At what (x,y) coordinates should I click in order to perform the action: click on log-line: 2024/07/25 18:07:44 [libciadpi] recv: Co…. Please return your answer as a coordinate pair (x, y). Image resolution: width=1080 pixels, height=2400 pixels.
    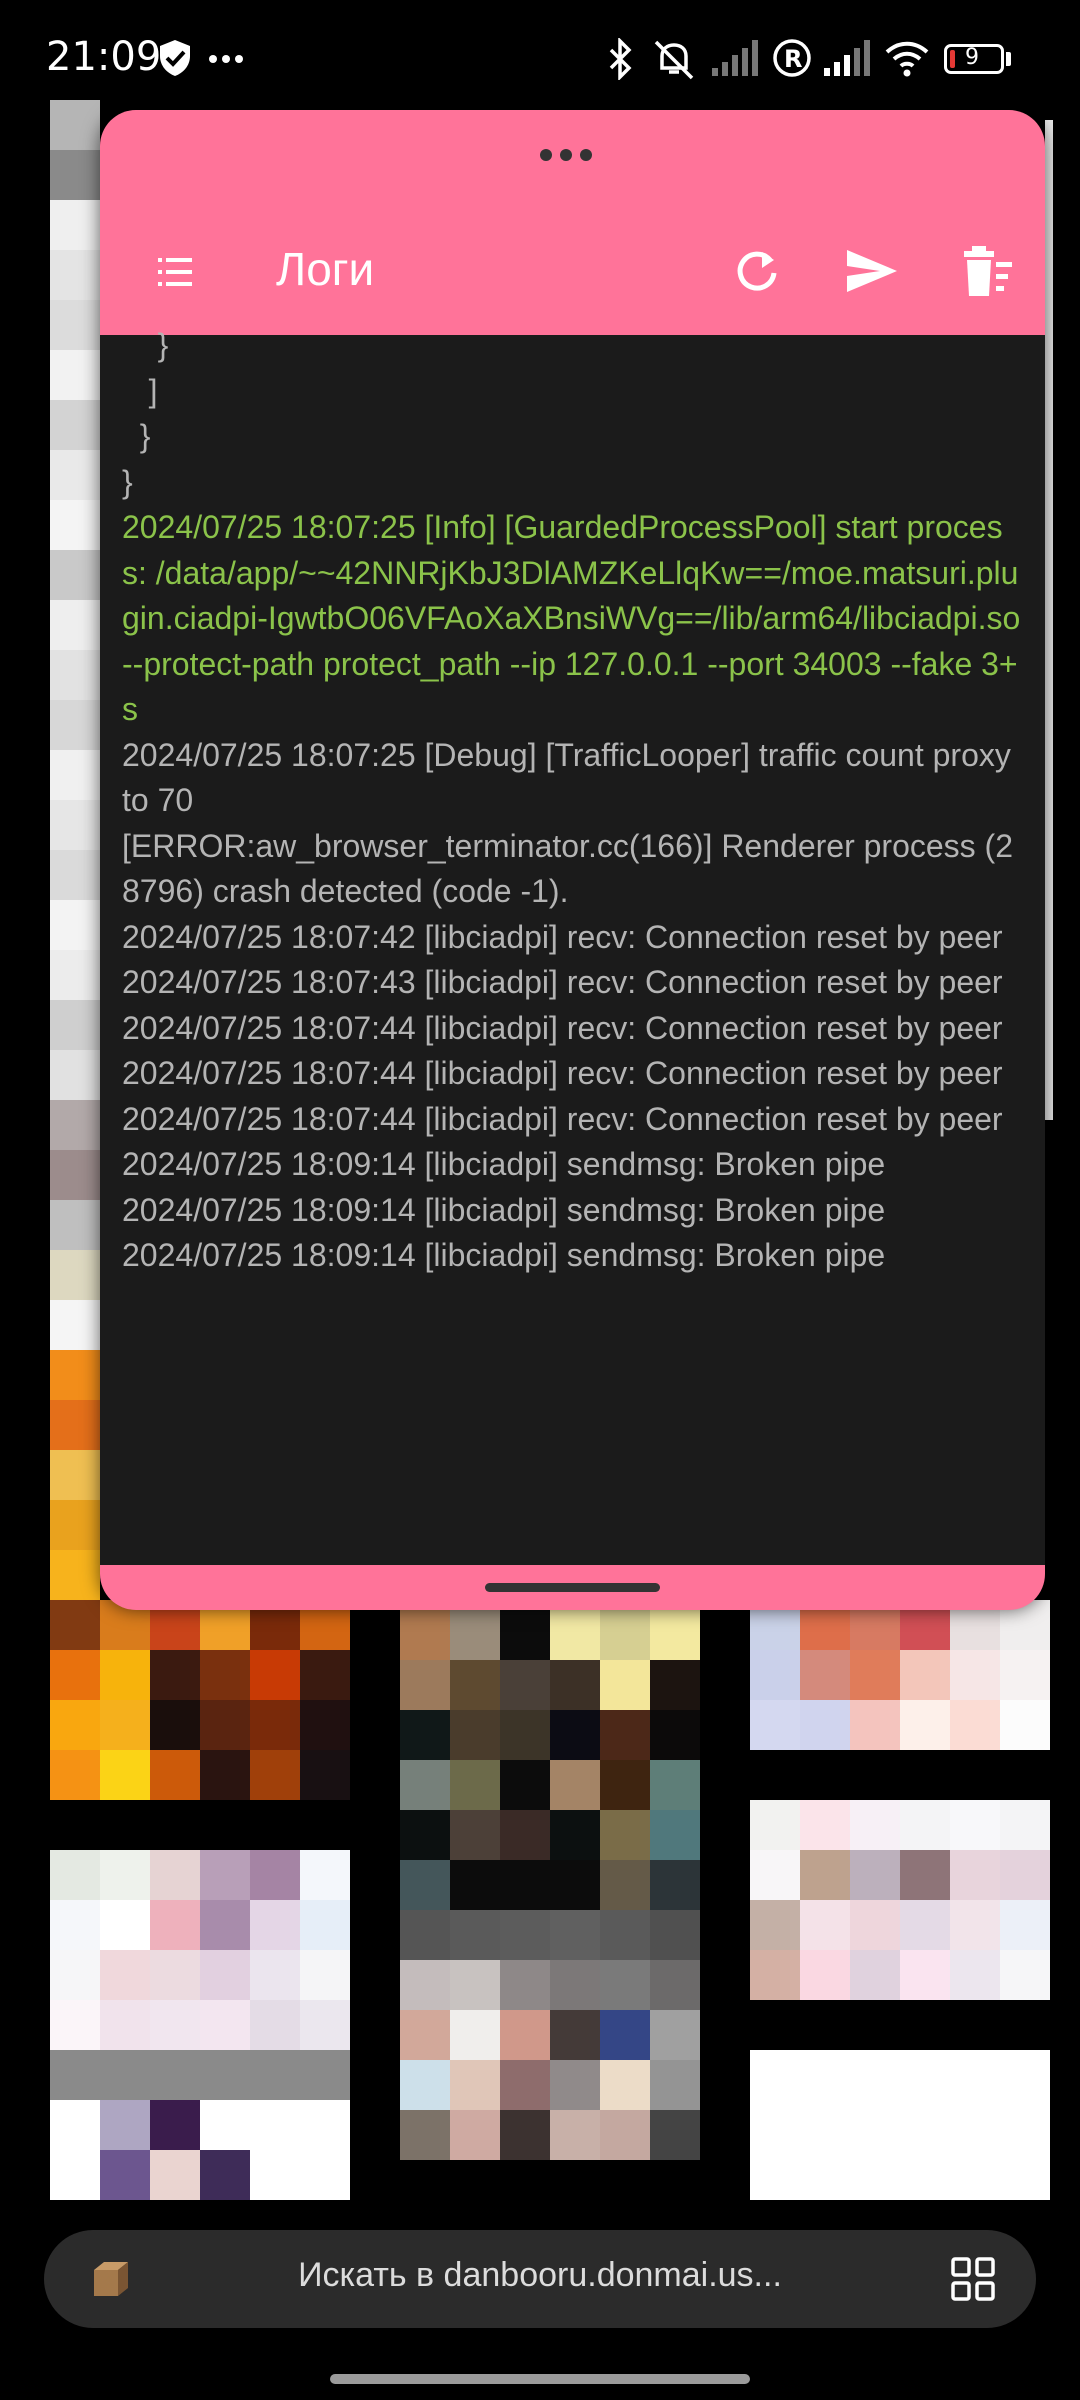
    Looking at the image, I should click on (562, 1118).